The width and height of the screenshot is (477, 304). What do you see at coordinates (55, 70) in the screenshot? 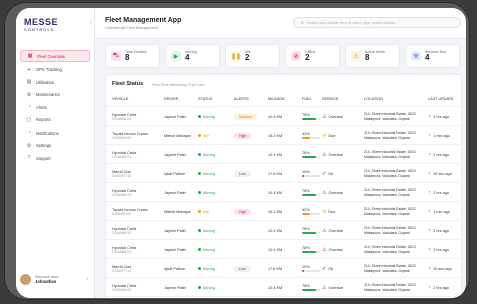
I see `sidebar-item-gps-tracking: ⌖ GPS Tracking` at bounding box center [55, 70].